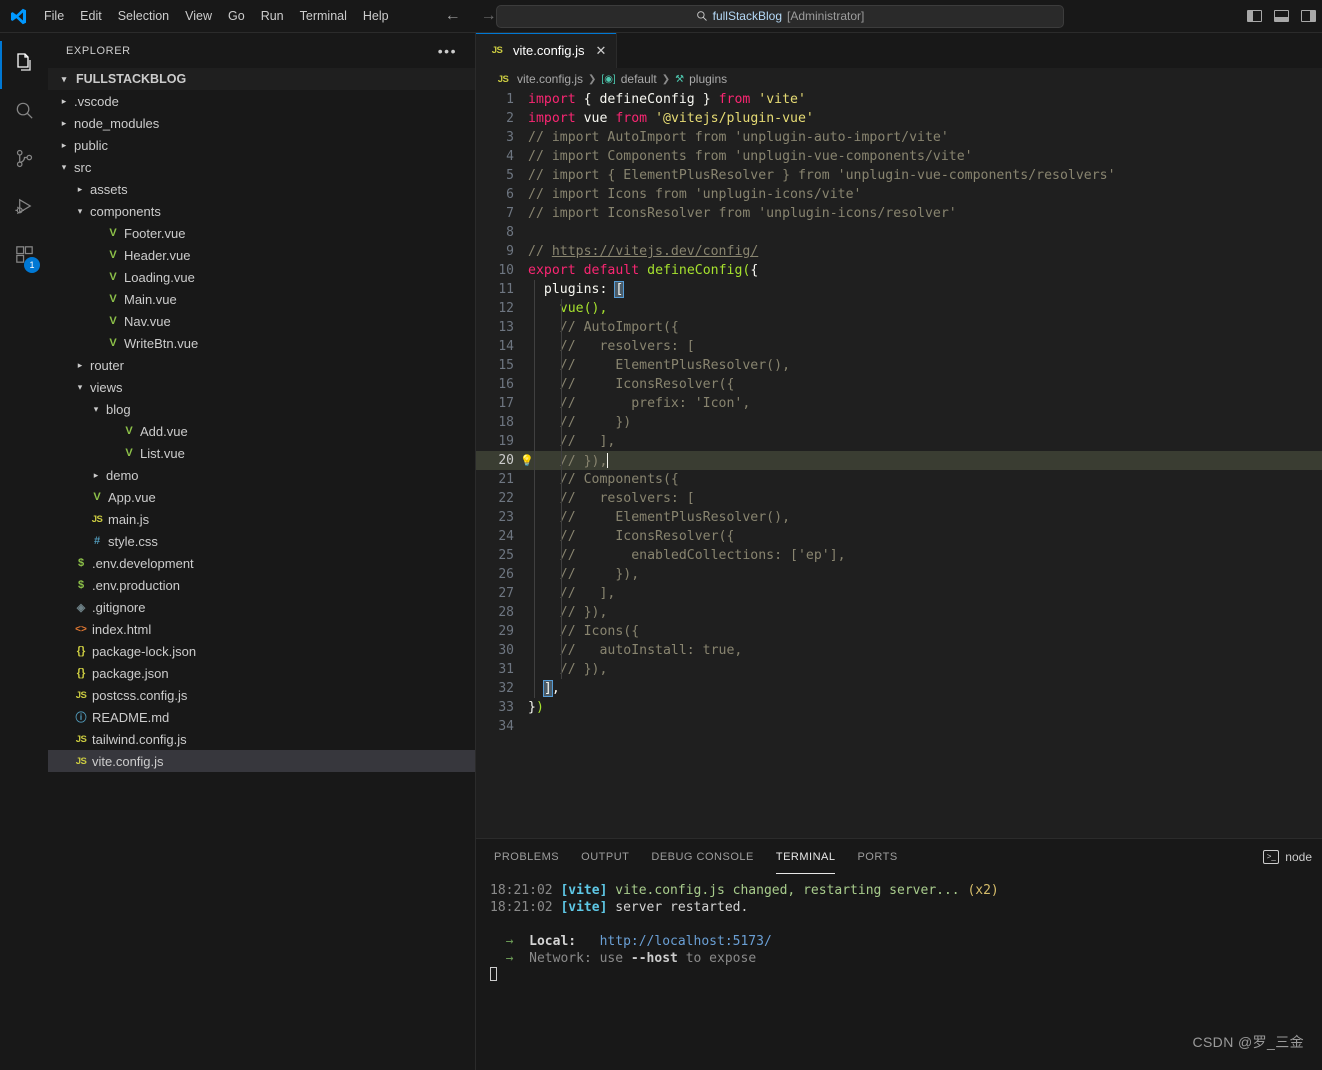  What do you see at coordinates (526, 856) in the screenshot?
I see `tab-problems: PROBLEMS` at bounding box center [526, 856].